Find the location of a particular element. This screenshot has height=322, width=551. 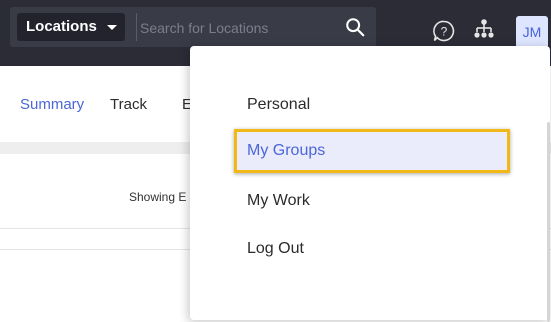

search-divider is located at coordinates (136, 27).